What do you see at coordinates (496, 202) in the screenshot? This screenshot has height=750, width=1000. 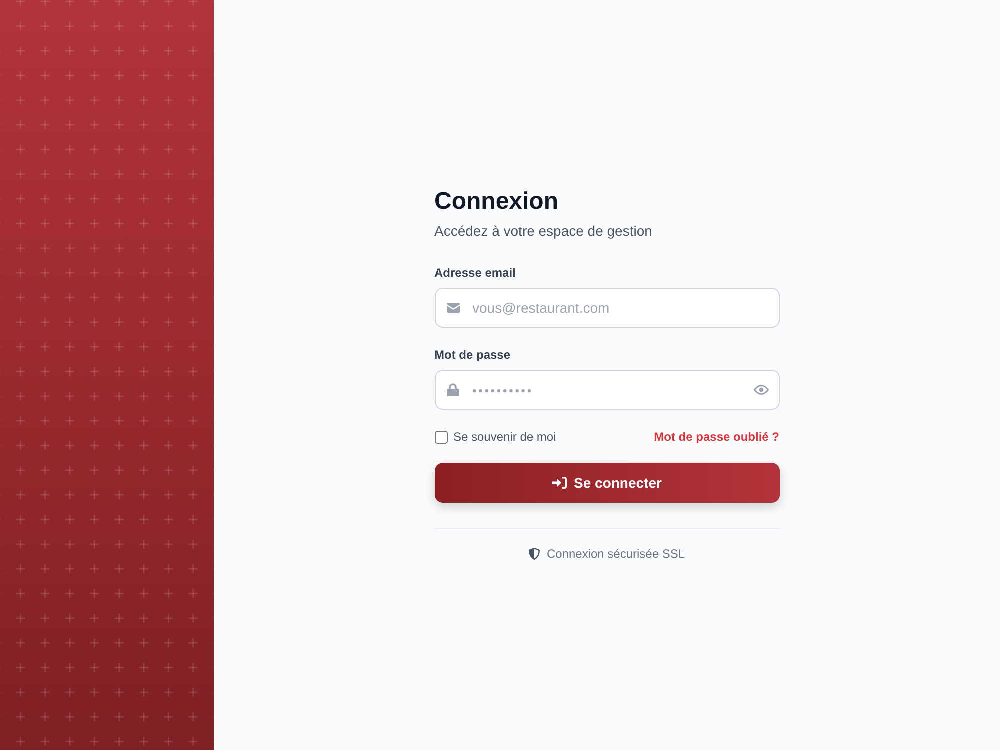 I see `login-title: Connexion` at bounding box center [496, 202].